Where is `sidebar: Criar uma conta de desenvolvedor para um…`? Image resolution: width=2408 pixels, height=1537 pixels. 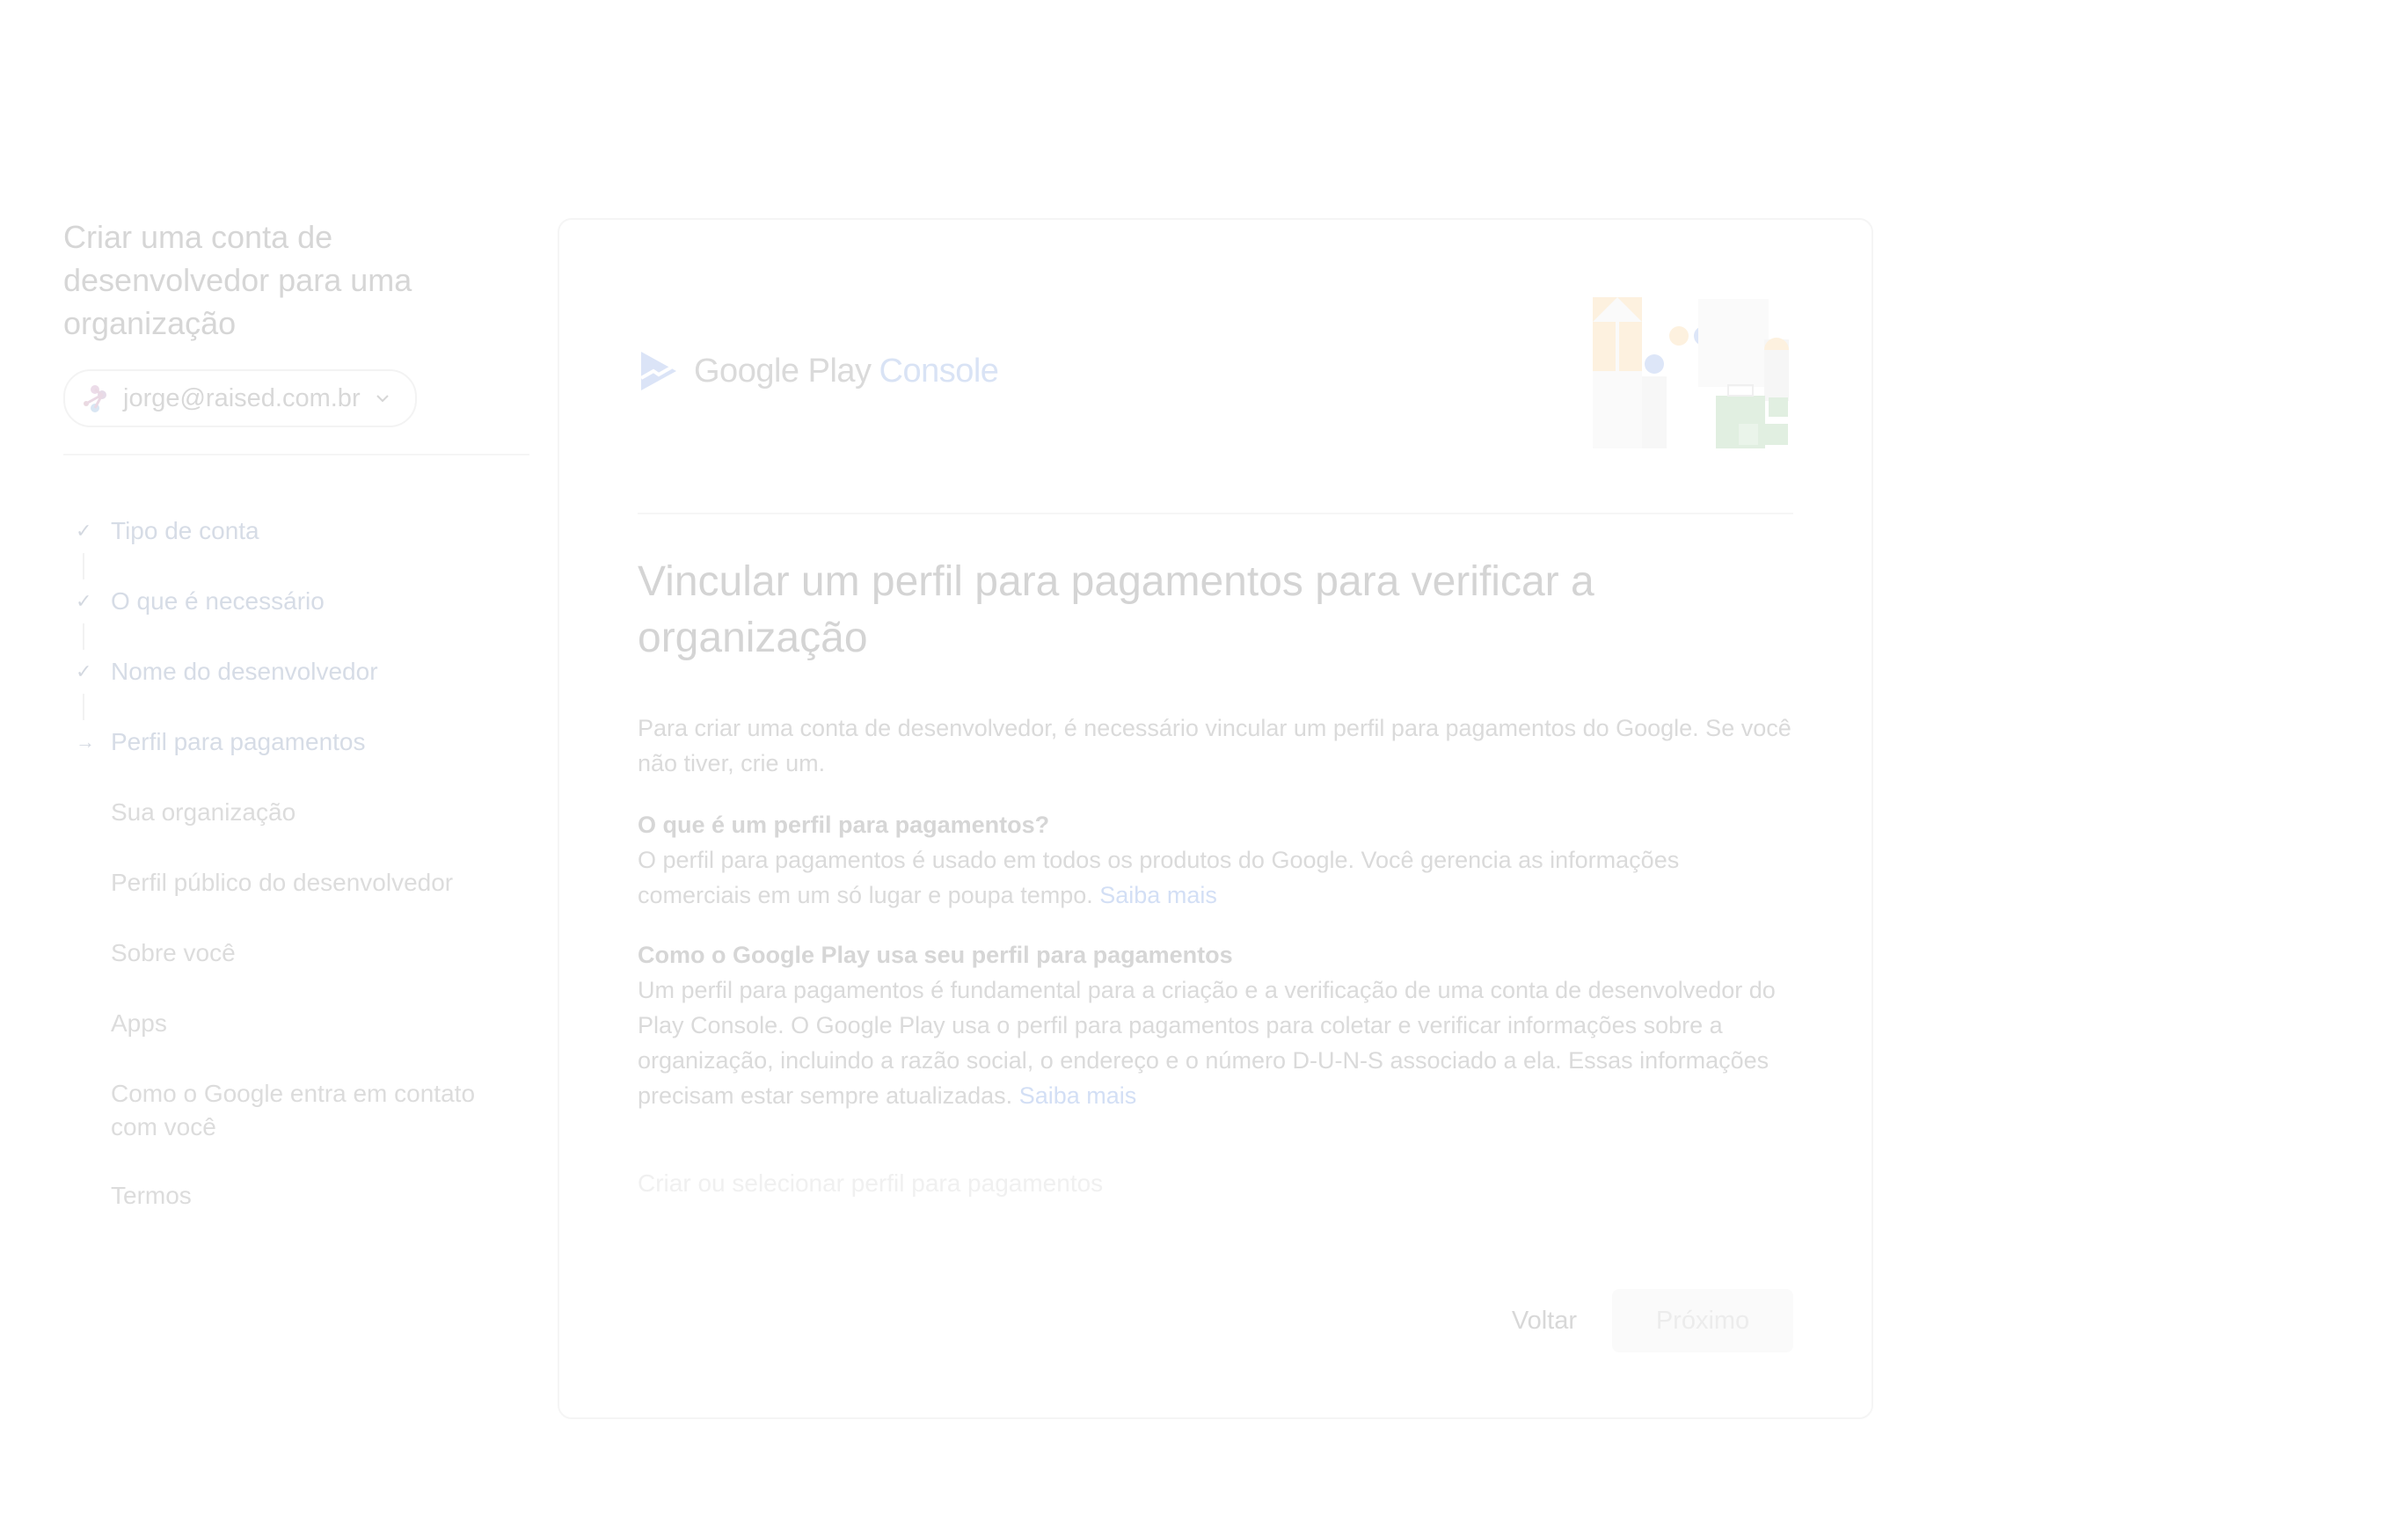
sidebar: Criar uma conta de desenvolvedor para um… is located at coordinates (296, 335).